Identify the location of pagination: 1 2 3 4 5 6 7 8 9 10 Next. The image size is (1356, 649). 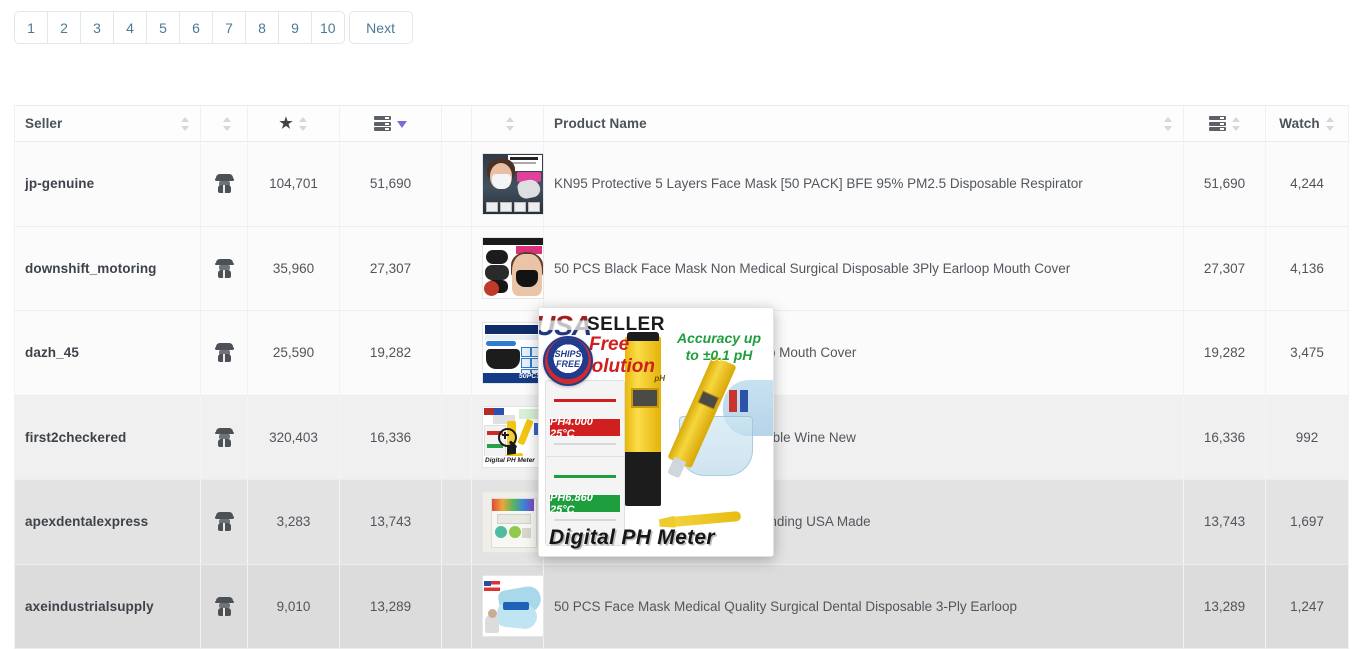
(213, 27).